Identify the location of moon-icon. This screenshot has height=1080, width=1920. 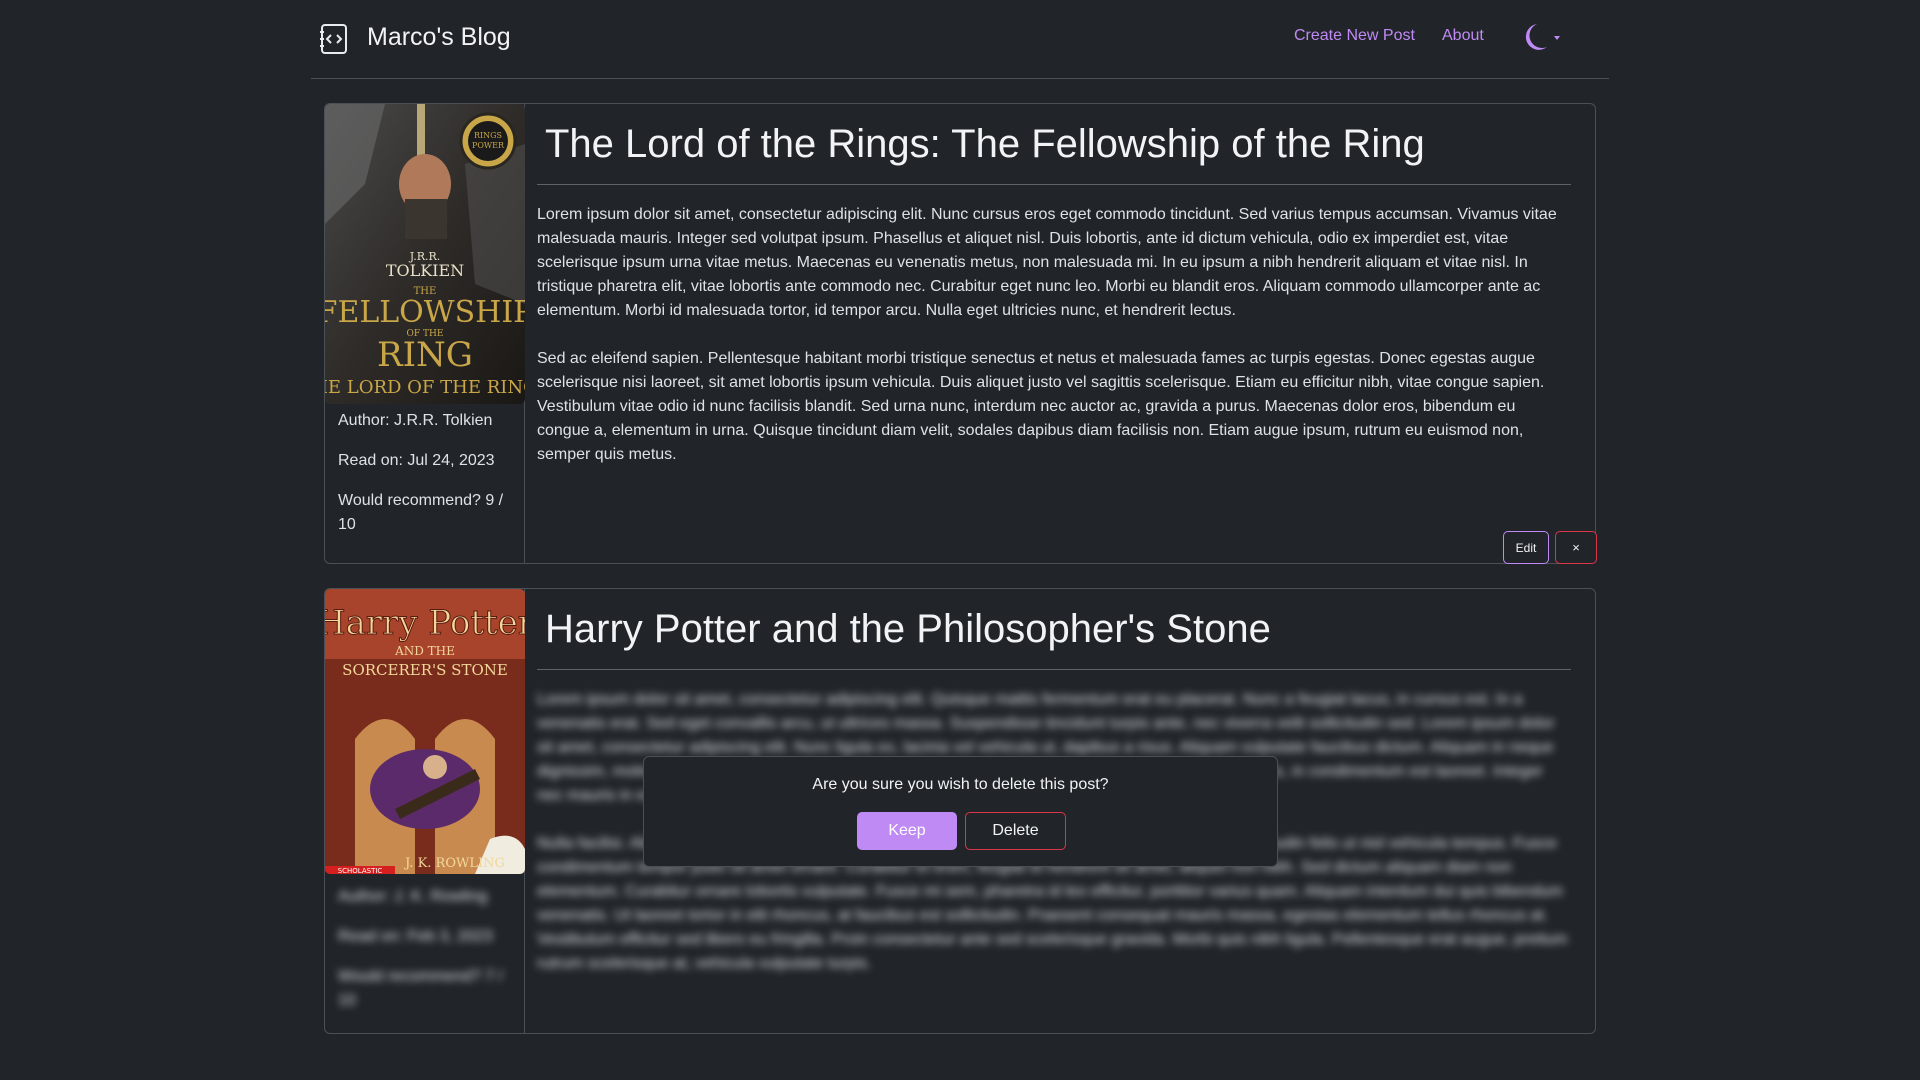
(1542, 37).